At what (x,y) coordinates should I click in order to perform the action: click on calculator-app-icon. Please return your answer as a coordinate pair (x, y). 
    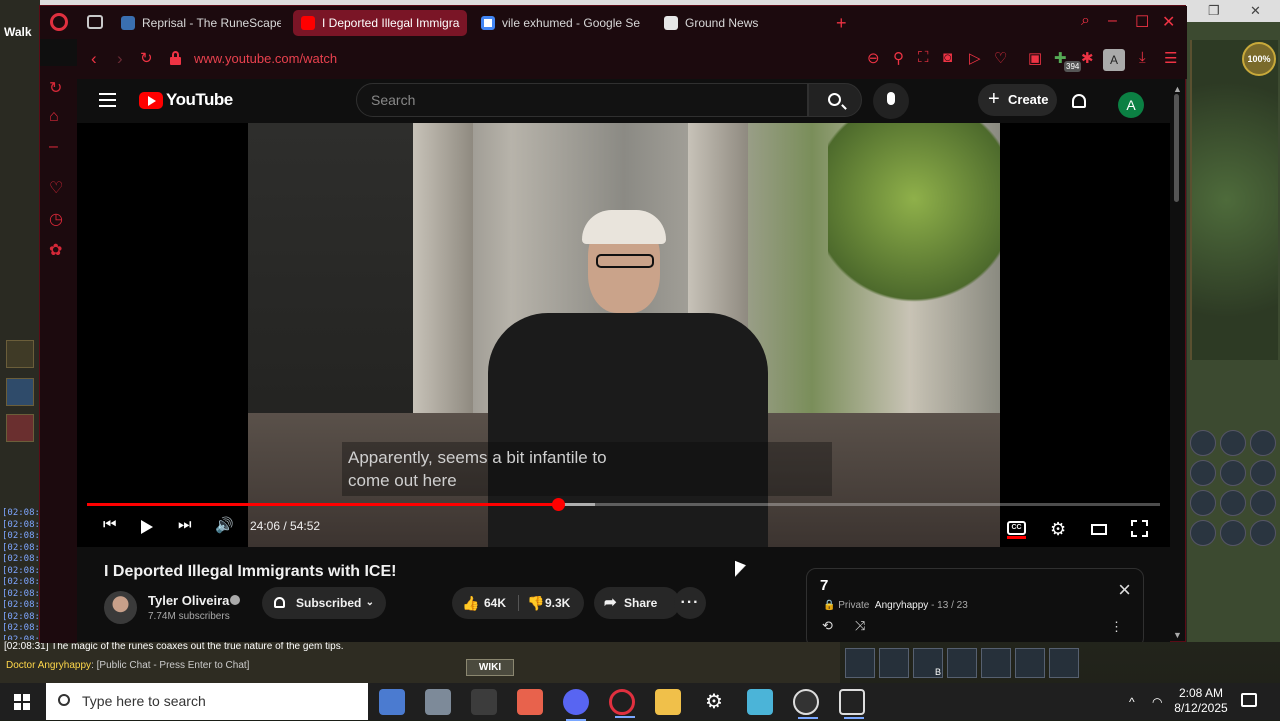
    Looking at the image, I should click on (392, 702).